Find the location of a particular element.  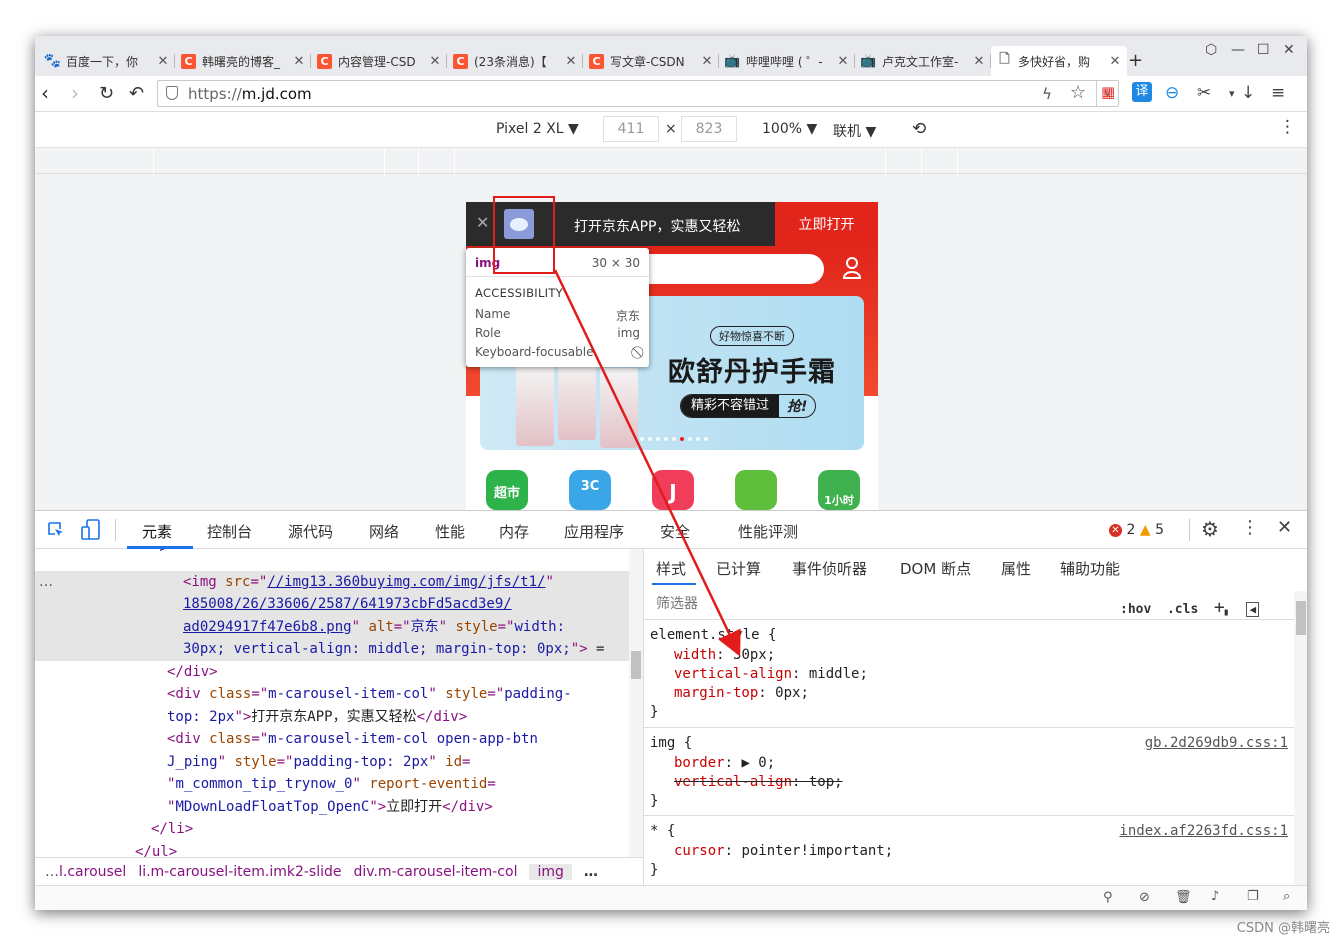

gear-icon: ⚙ is located at coordinates (1210, 529).